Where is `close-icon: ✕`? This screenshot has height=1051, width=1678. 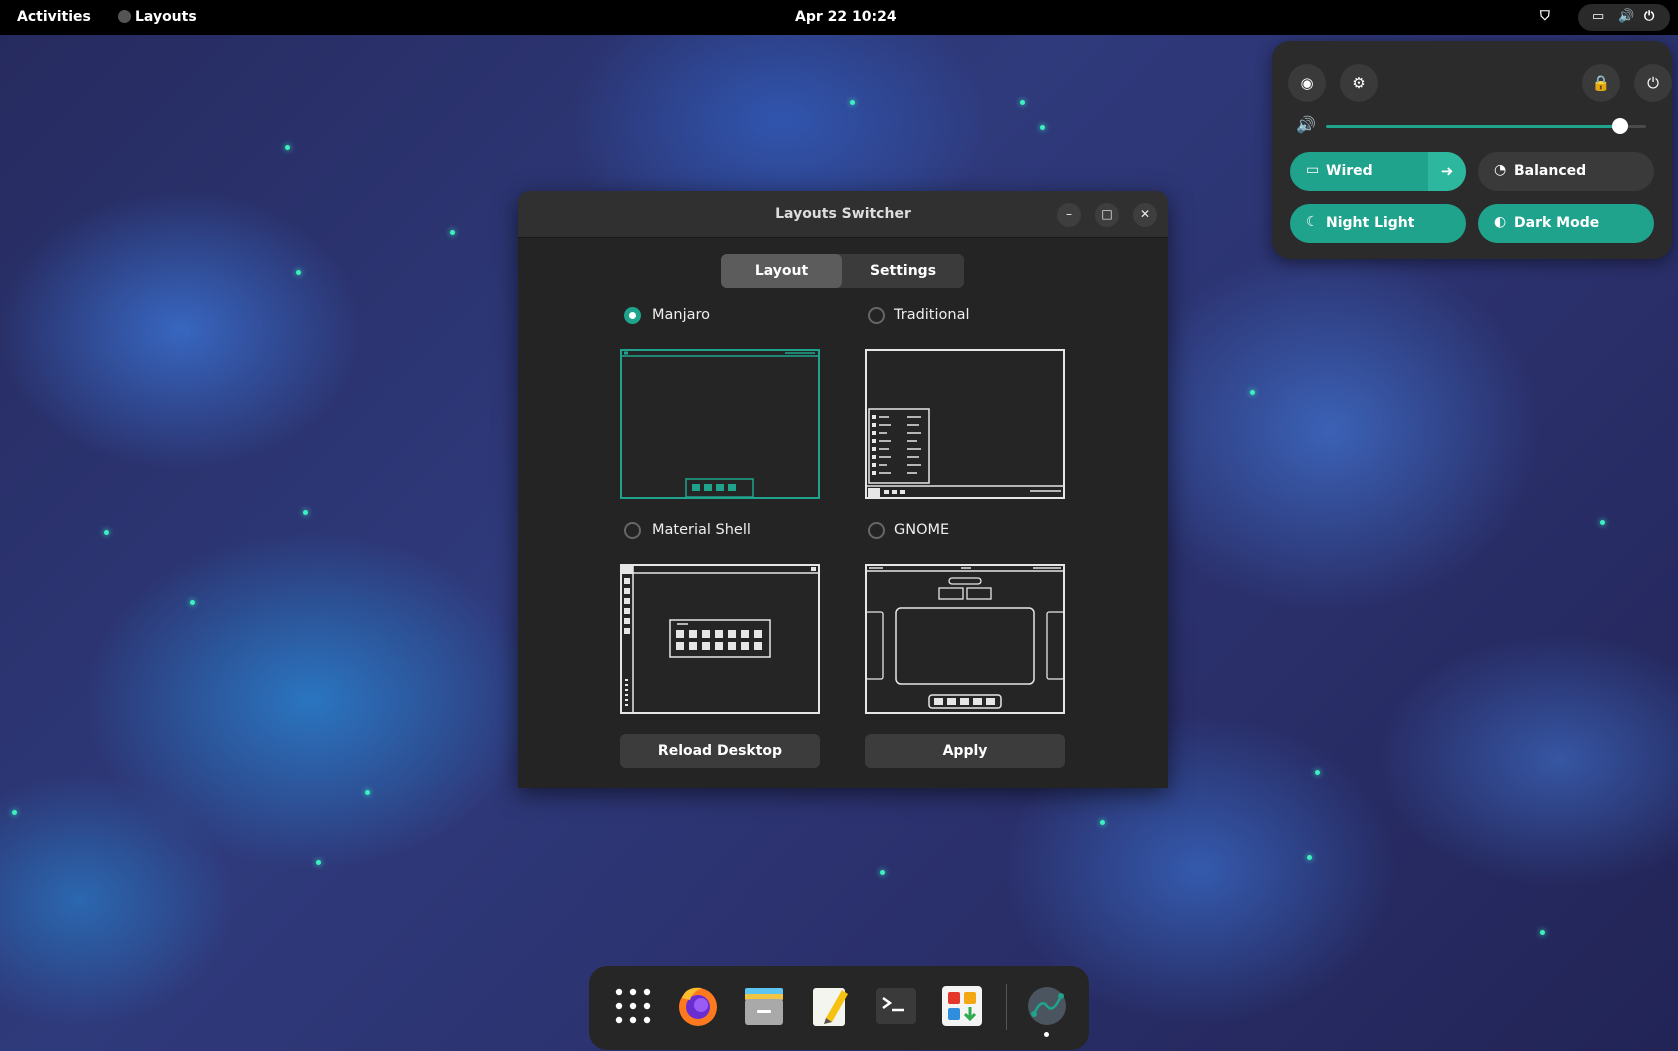
close-icon: ✕ is located at coordinates (1145, 214).